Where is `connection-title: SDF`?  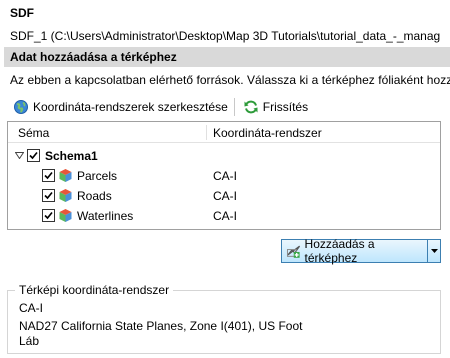
connection-title: SDF is located at coordinates (22, 13).